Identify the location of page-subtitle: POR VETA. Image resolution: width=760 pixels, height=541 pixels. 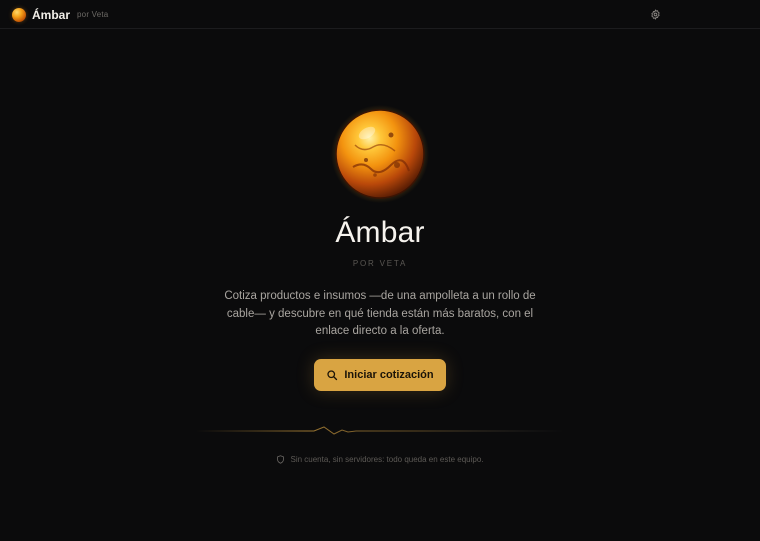
(380, 263).